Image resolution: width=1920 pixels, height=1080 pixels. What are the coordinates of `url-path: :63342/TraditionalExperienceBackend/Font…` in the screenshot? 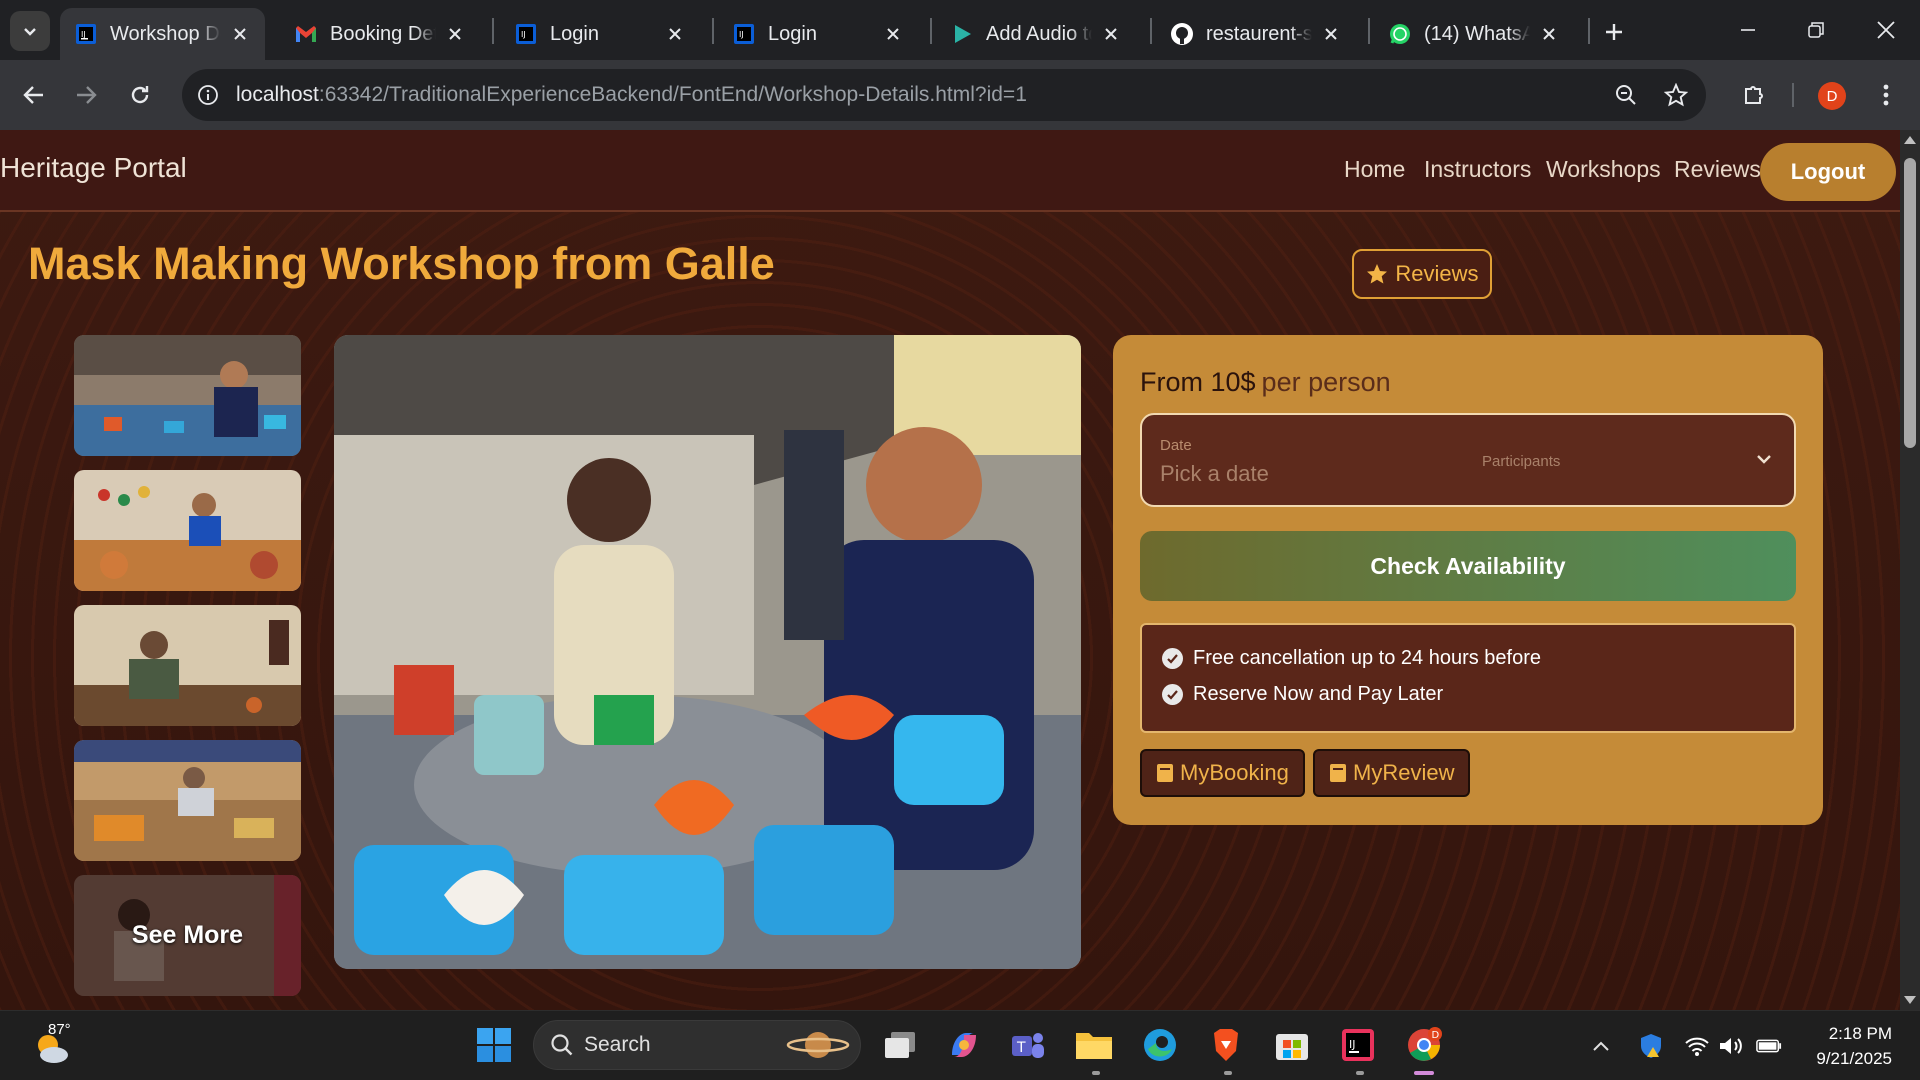 It's located at (672, 94).